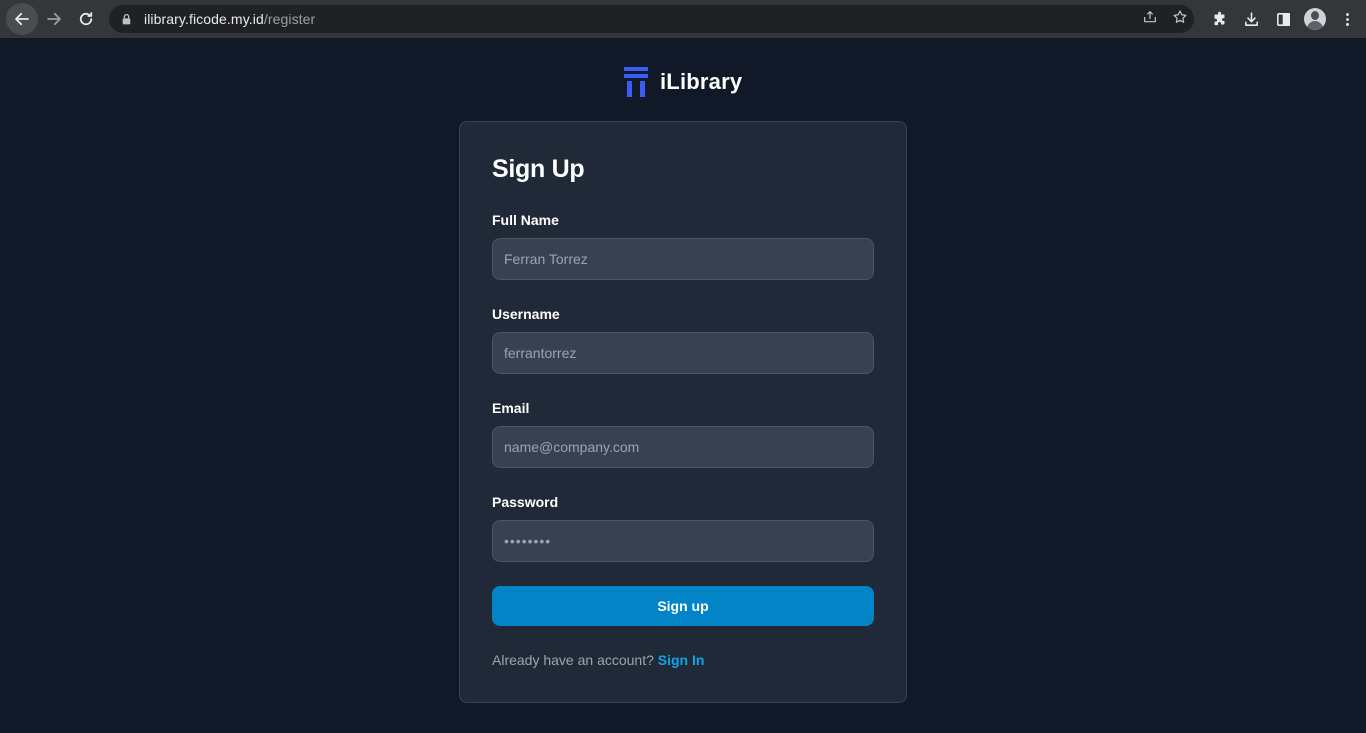 This screenshot has height=733, width=1366. I want to click on url-host: ilibrary.ficode.my.id, so click(204, 19).